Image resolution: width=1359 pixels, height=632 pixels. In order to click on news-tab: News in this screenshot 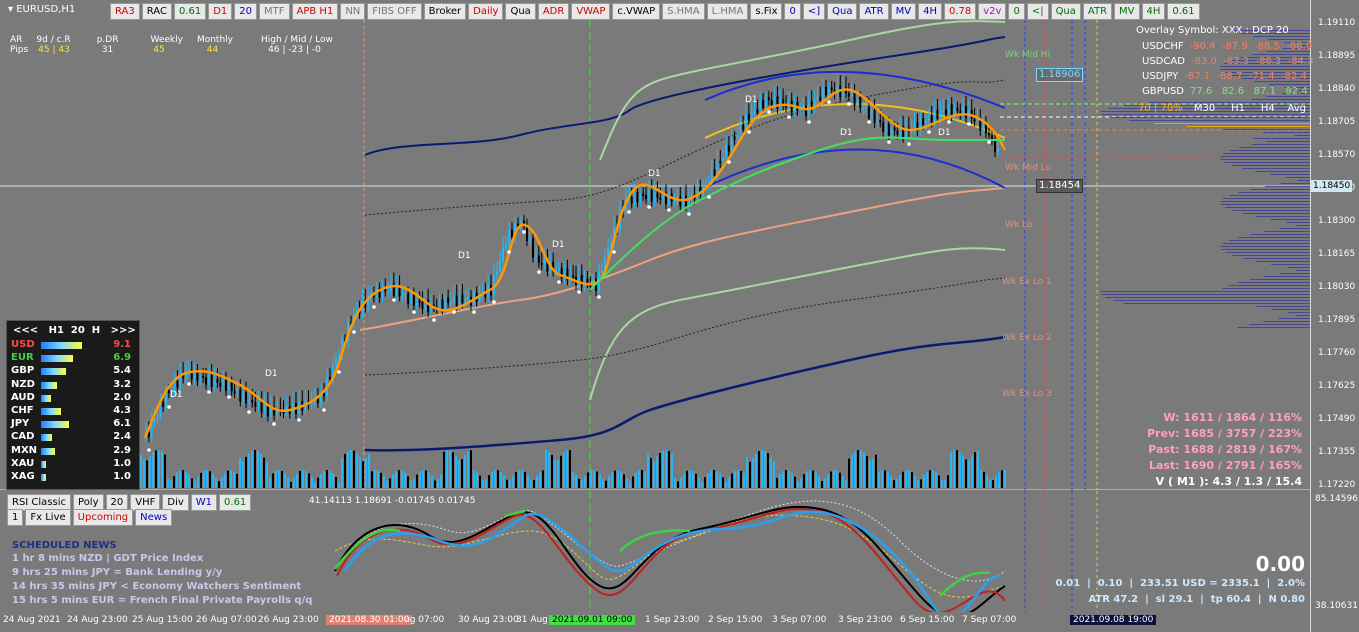, I will do `click(154, 517)`.